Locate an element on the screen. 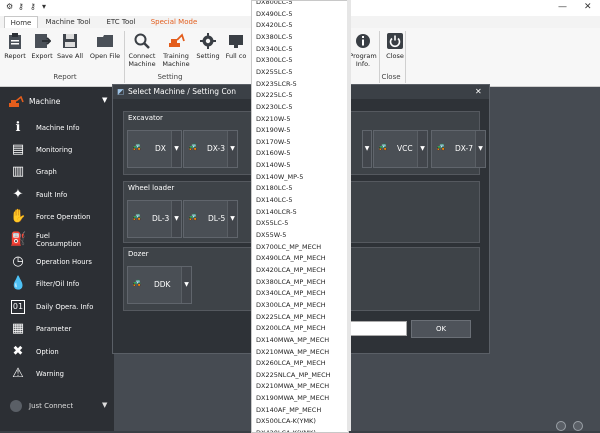 This screenshot has height=433, width=600. dropdown-item: DX300LCA_MP_MECH is located at coordinates (291, 305).